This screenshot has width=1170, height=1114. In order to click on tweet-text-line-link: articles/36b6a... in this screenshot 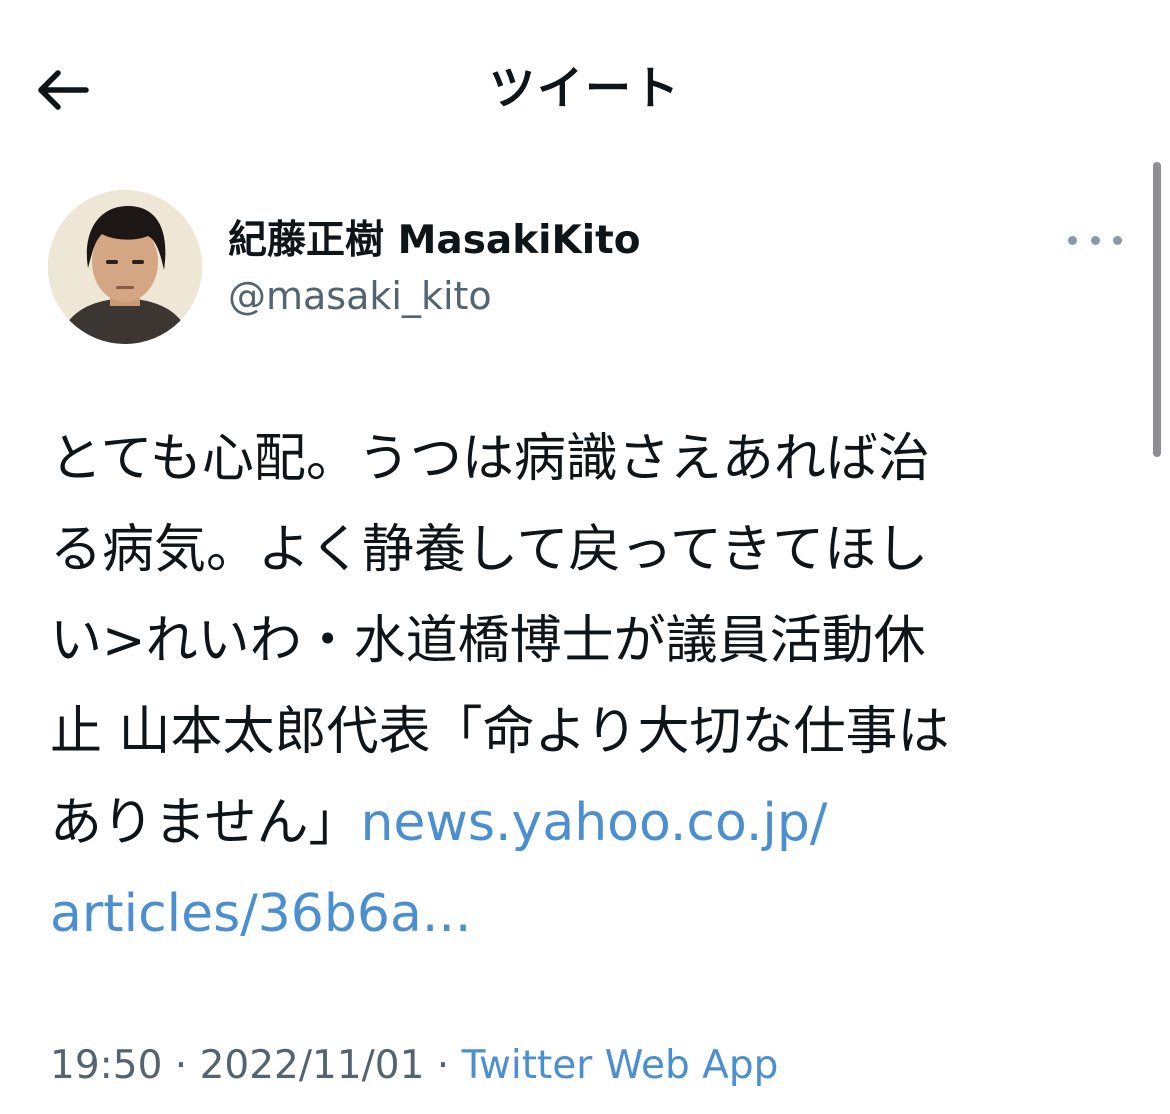, I will do `click(585, 914)`.